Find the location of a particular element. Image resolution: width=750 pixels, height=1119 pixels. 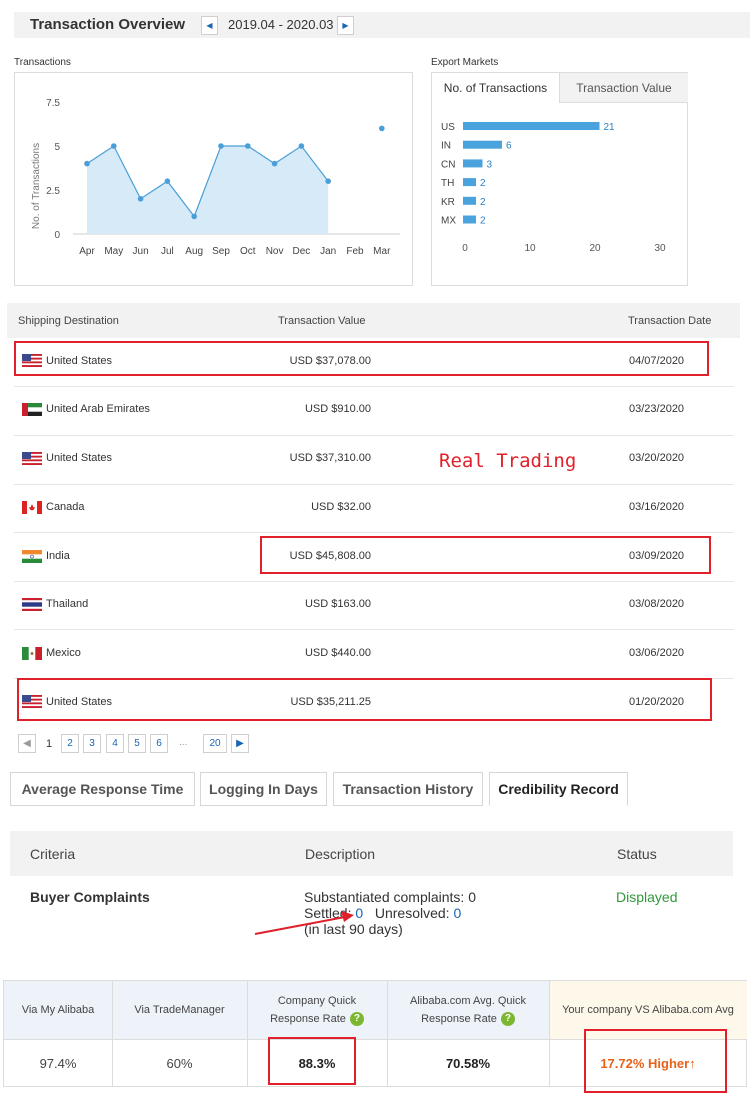

page-20-button: 20 is located at coordinates (215, 743).